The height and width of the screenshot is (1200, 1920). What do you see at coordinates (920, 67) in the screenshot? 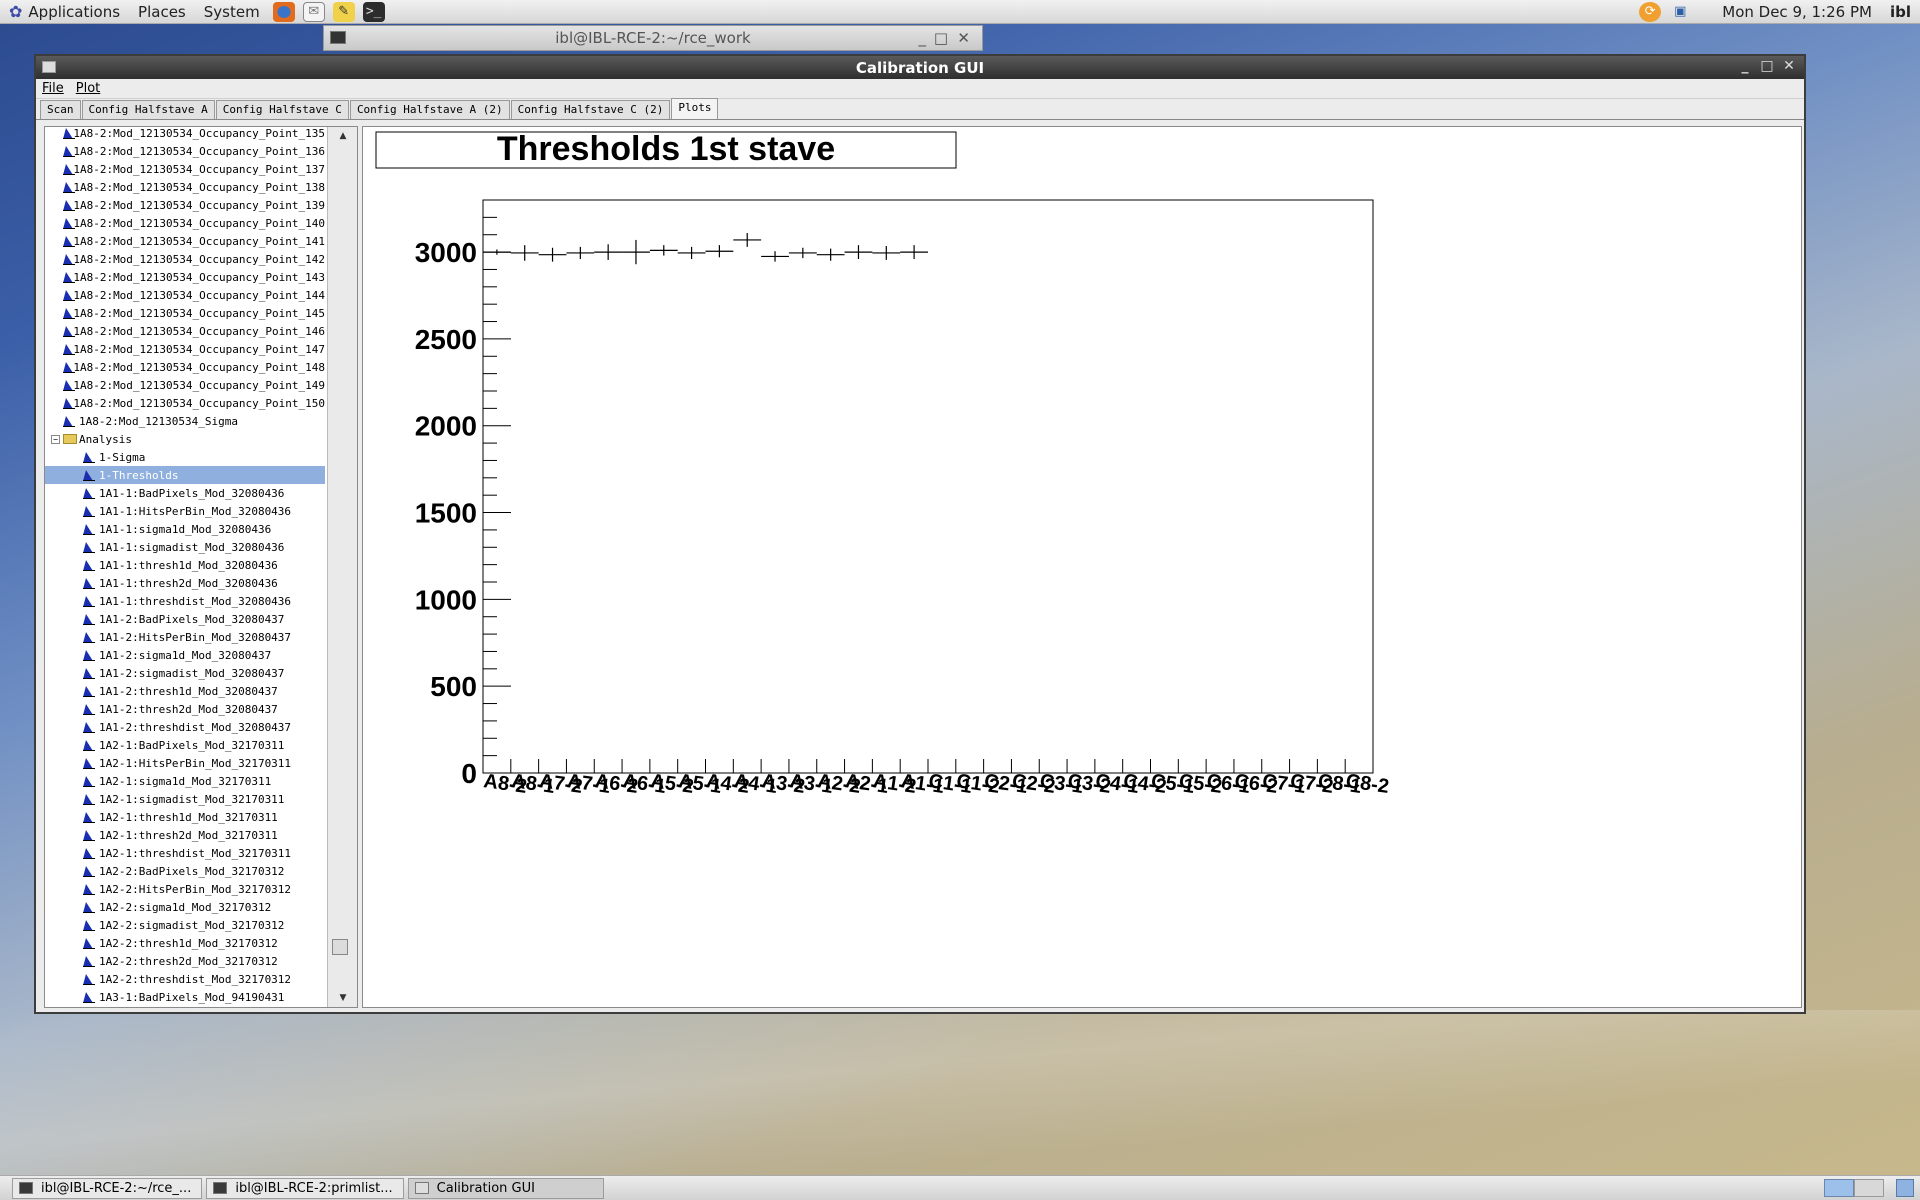
I see `window-titlebar: Calibration GUI _ □ ✕` at bounding box center [920, 67].